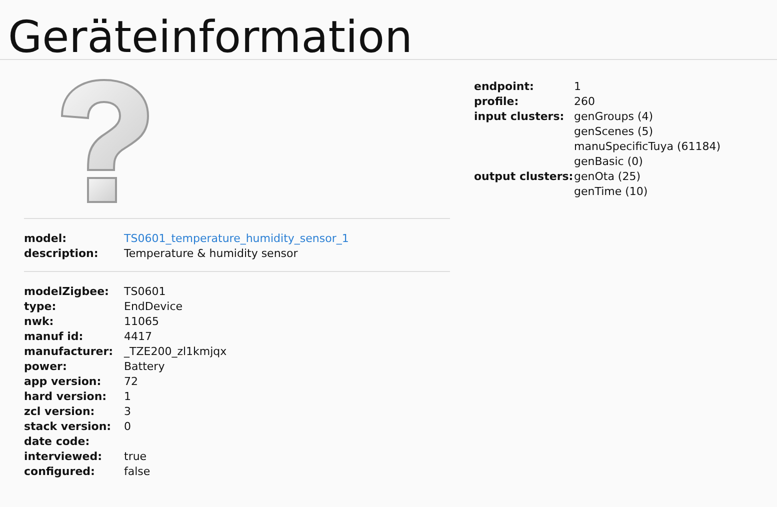  What do you see at coordinates (236, 238) in the screenshot?
I see `model-link: TS0601_temperature_humidity_sensor_1` at bounding box center [236, 238].